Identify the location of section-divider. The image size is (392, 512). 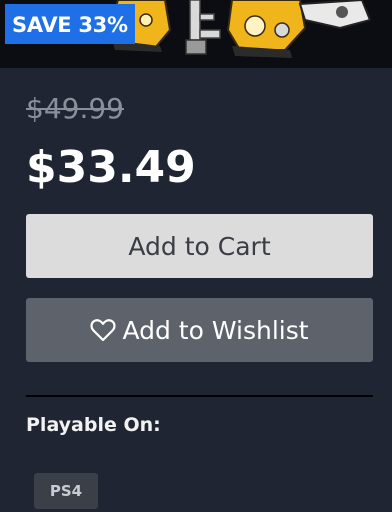
(199, 396).